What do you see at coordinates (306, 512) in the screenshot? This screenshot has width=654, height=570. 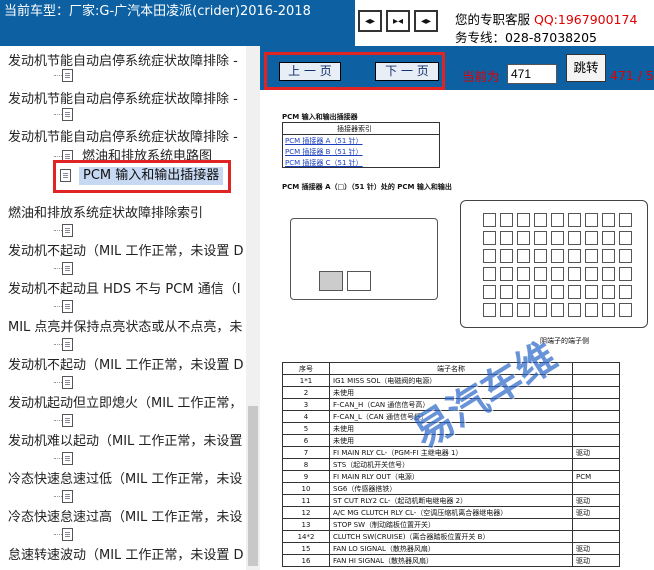 I see `table-cell: 12` at bounding box center [306, 512].